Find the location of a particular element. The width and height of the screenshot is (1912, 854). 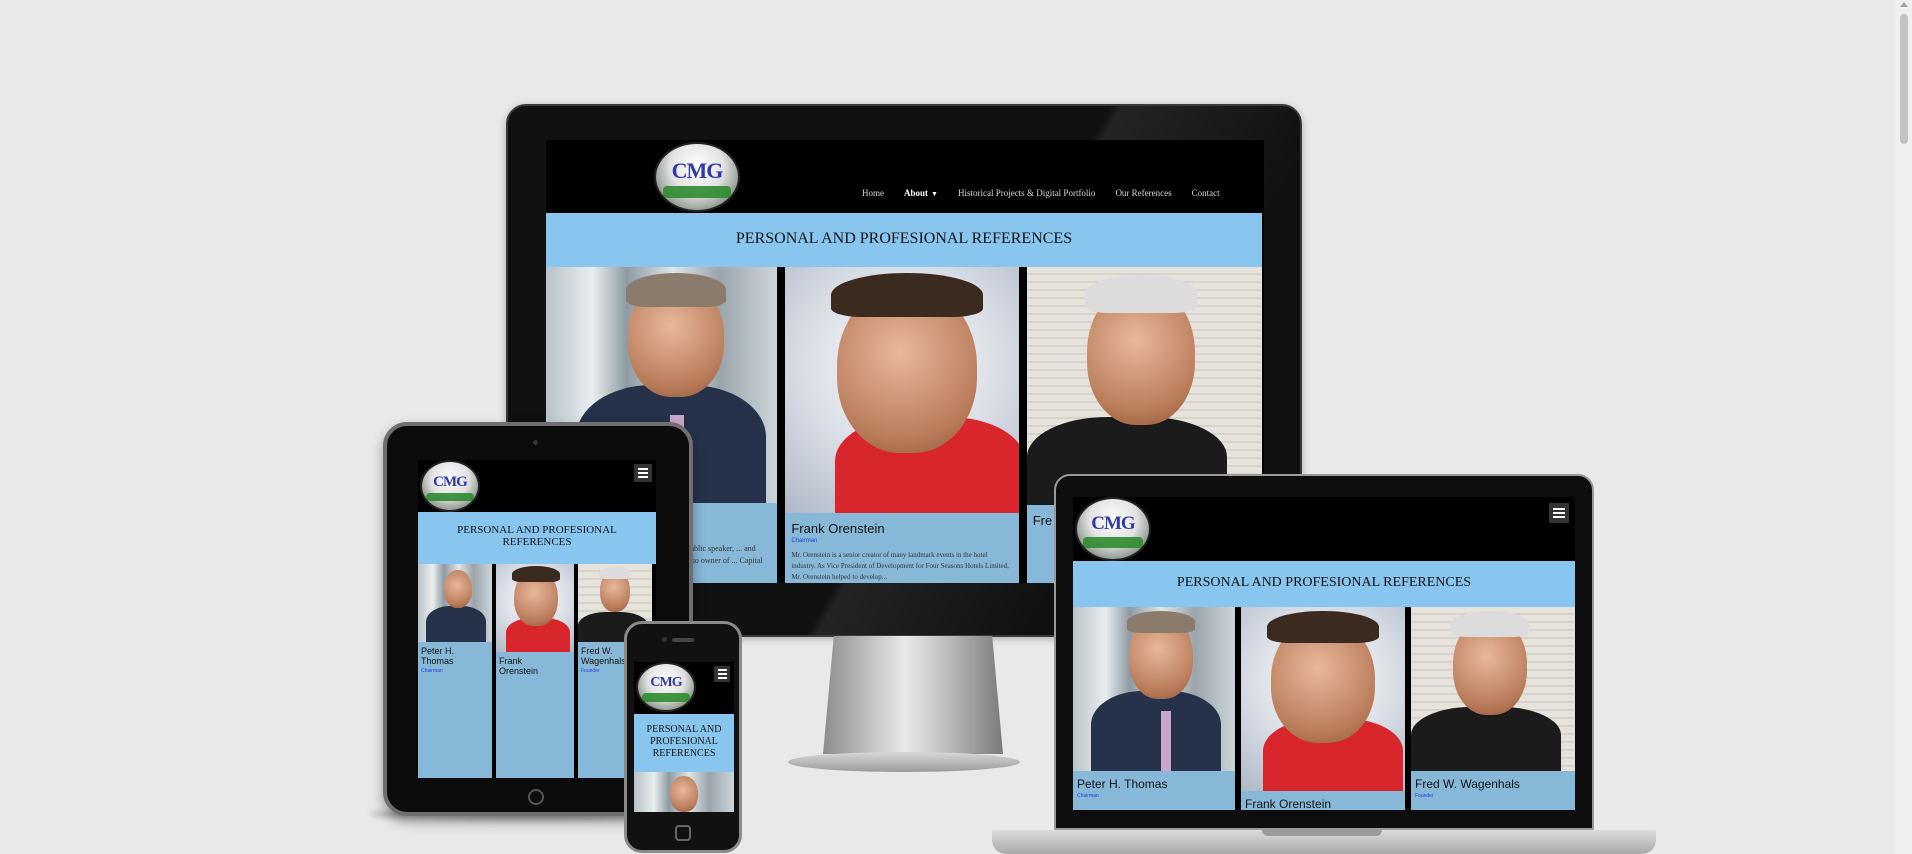

phone-home-button is located at coordinates (683, 833).